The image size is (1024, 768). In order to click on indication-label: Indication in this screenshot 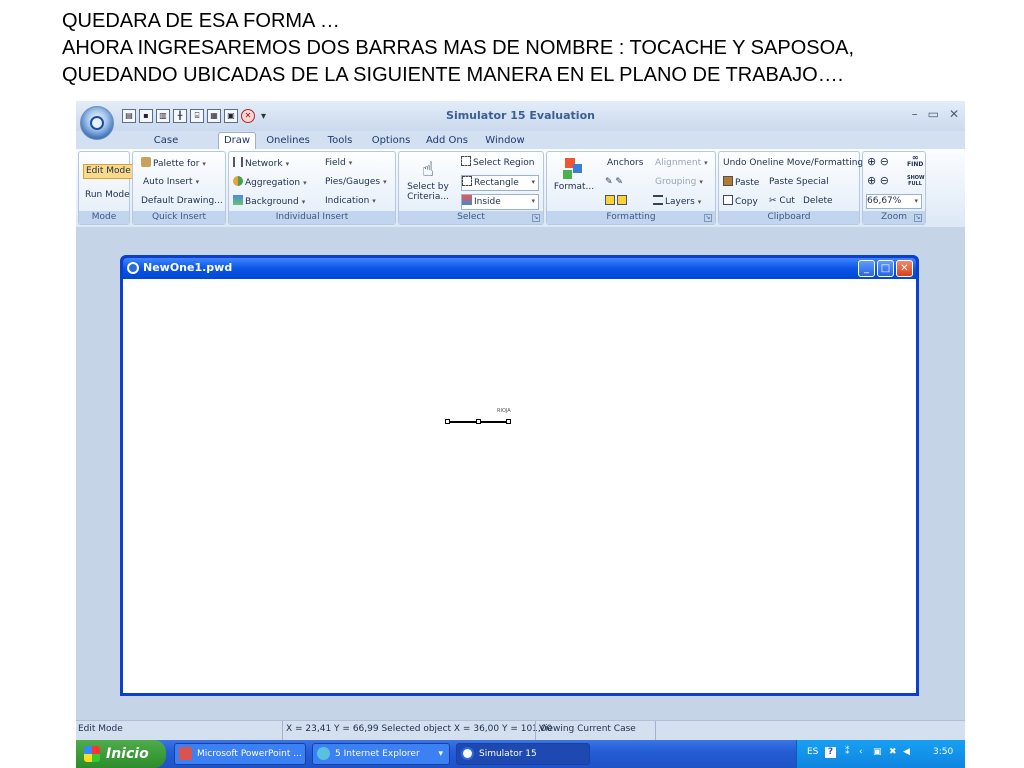, I will do `click(347, 201)`.